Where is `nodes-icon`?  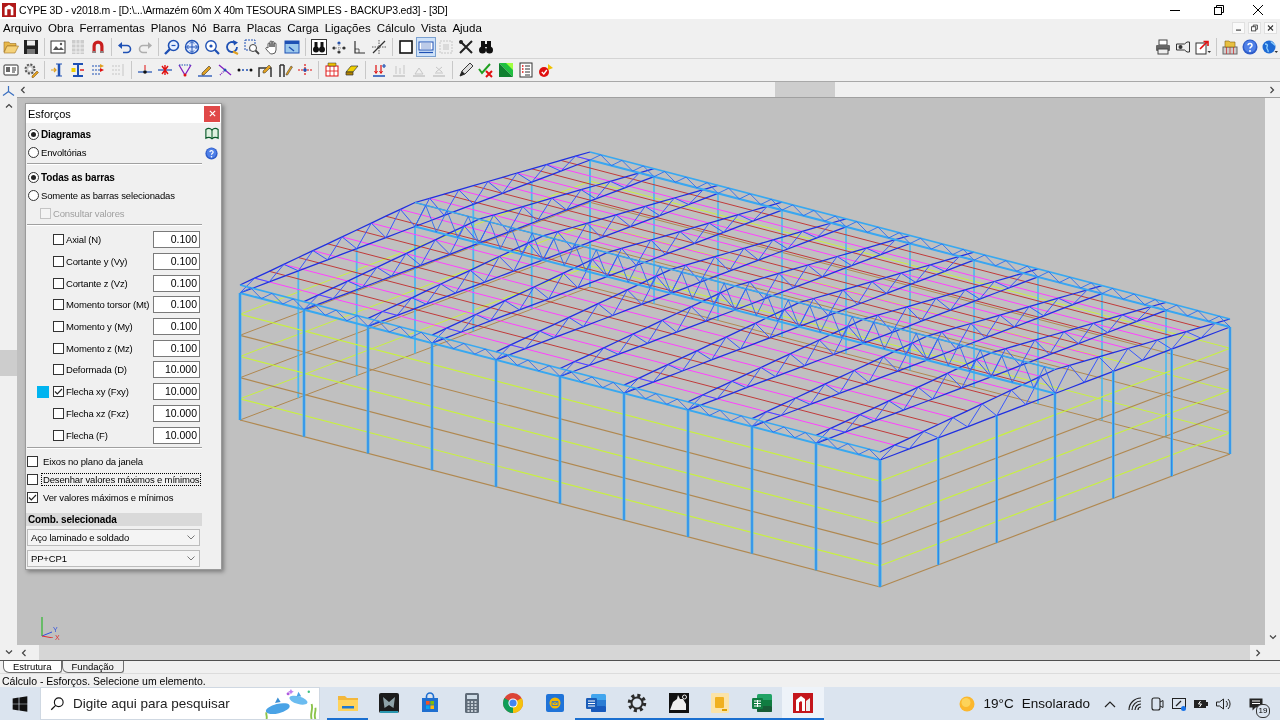
nodes-icon is located at coordinates (339, 47).